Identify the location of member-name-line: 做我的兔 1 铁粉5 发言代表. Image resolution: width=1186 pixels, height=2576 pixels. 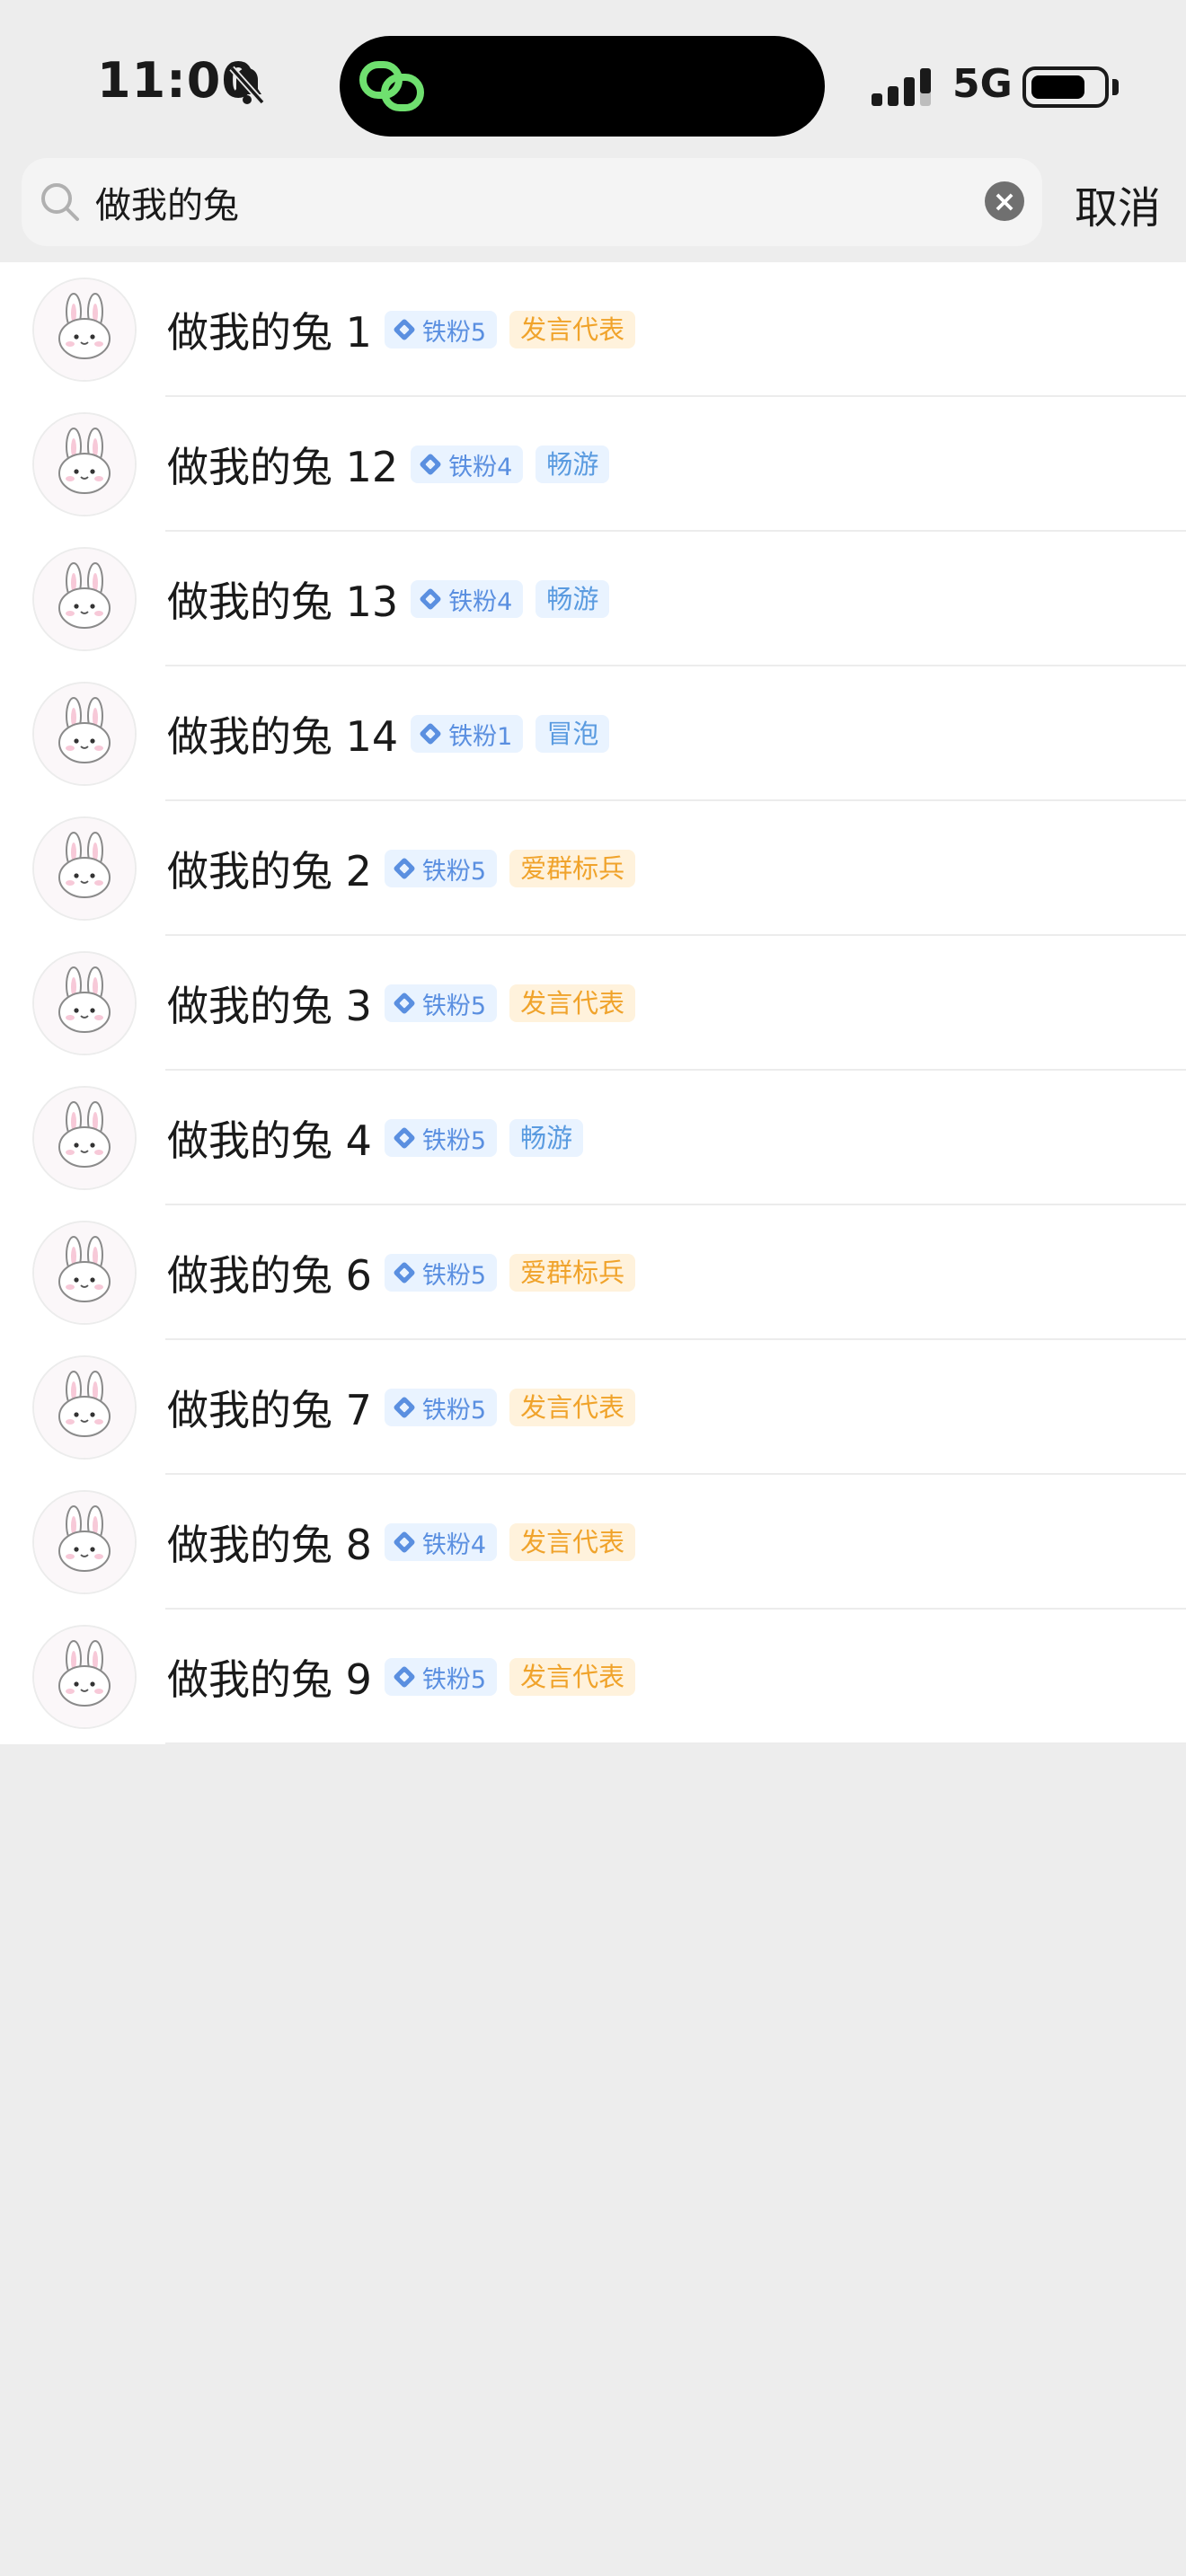
(401, 329).